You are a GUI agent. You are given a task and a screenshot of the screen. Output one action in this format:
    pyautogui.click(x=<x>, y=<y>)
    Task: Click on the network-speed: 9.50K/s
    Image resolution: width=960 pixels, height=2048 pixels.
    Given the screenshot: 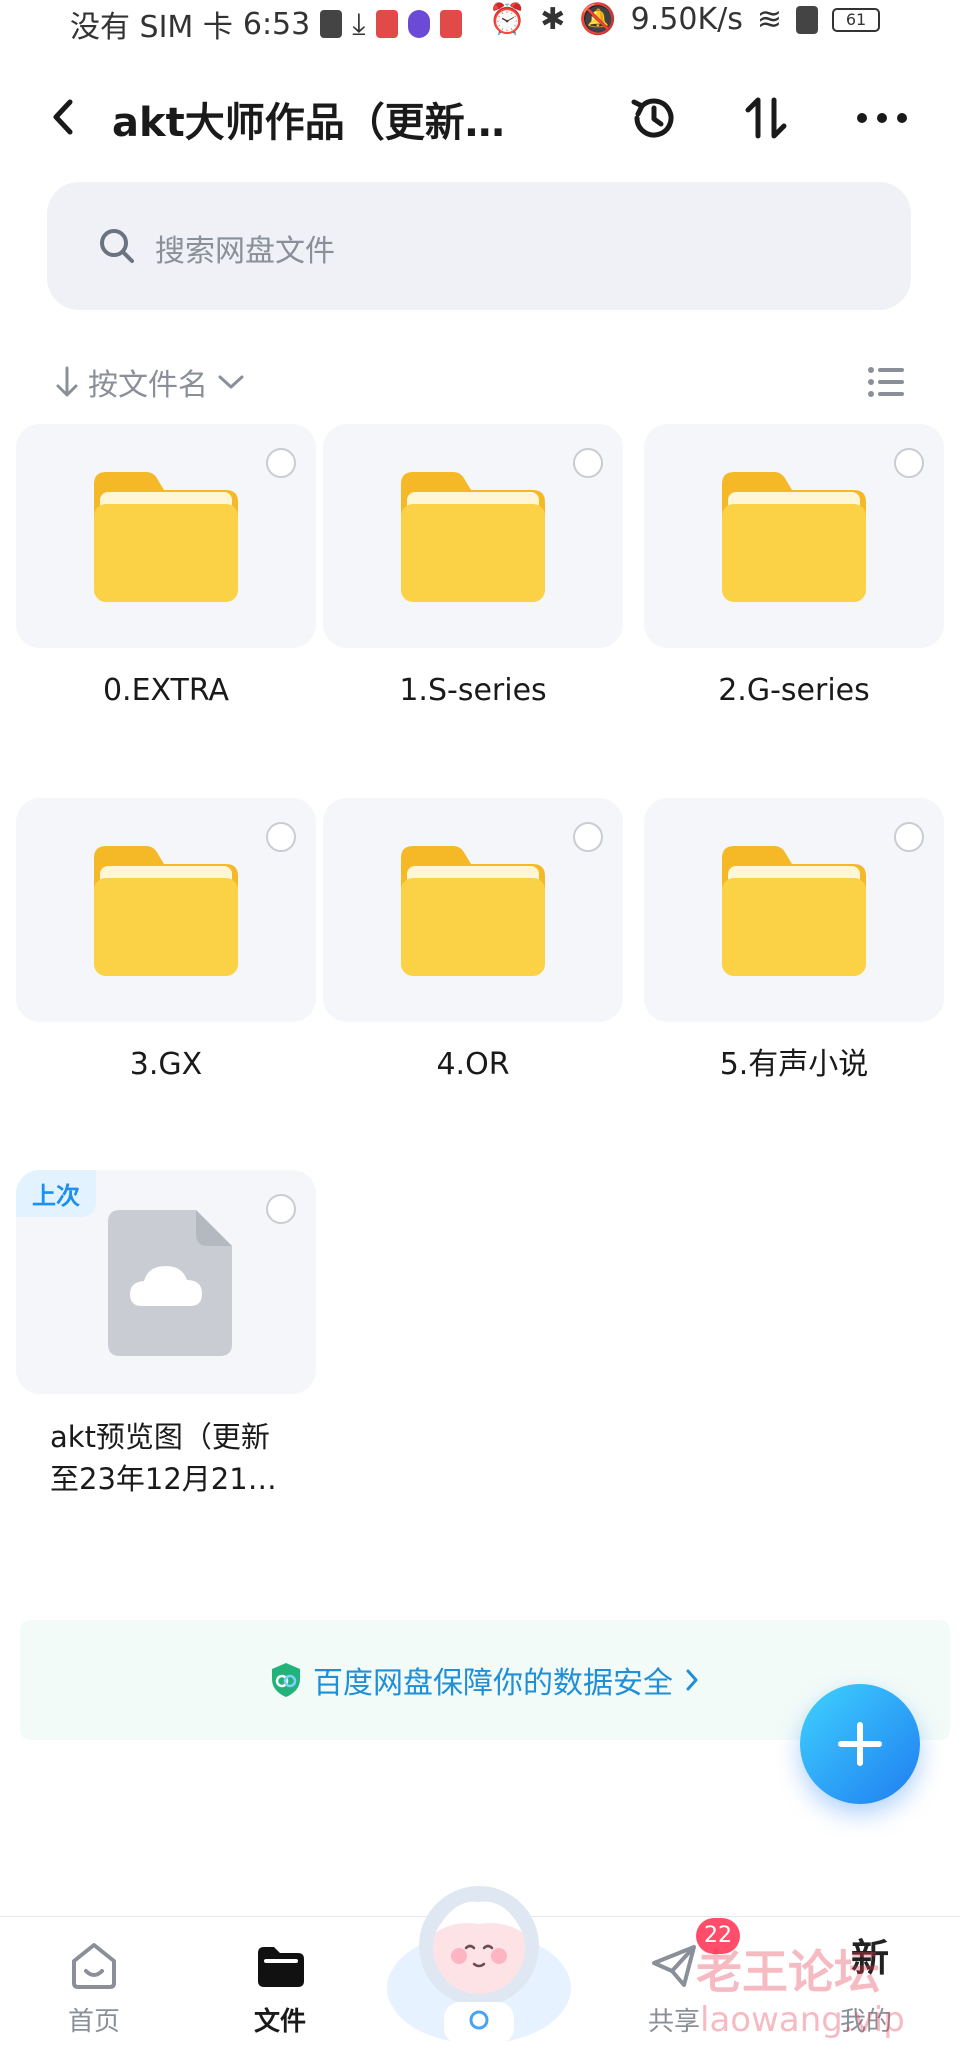 What is the action you would take?
    pyautogui.click(x=686, y=19)
    